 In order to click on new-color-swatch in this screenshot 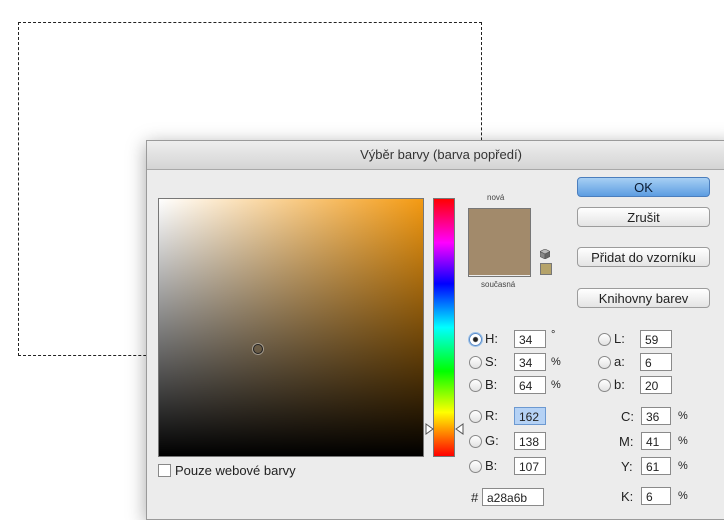, I will do `click(499, 225)`.